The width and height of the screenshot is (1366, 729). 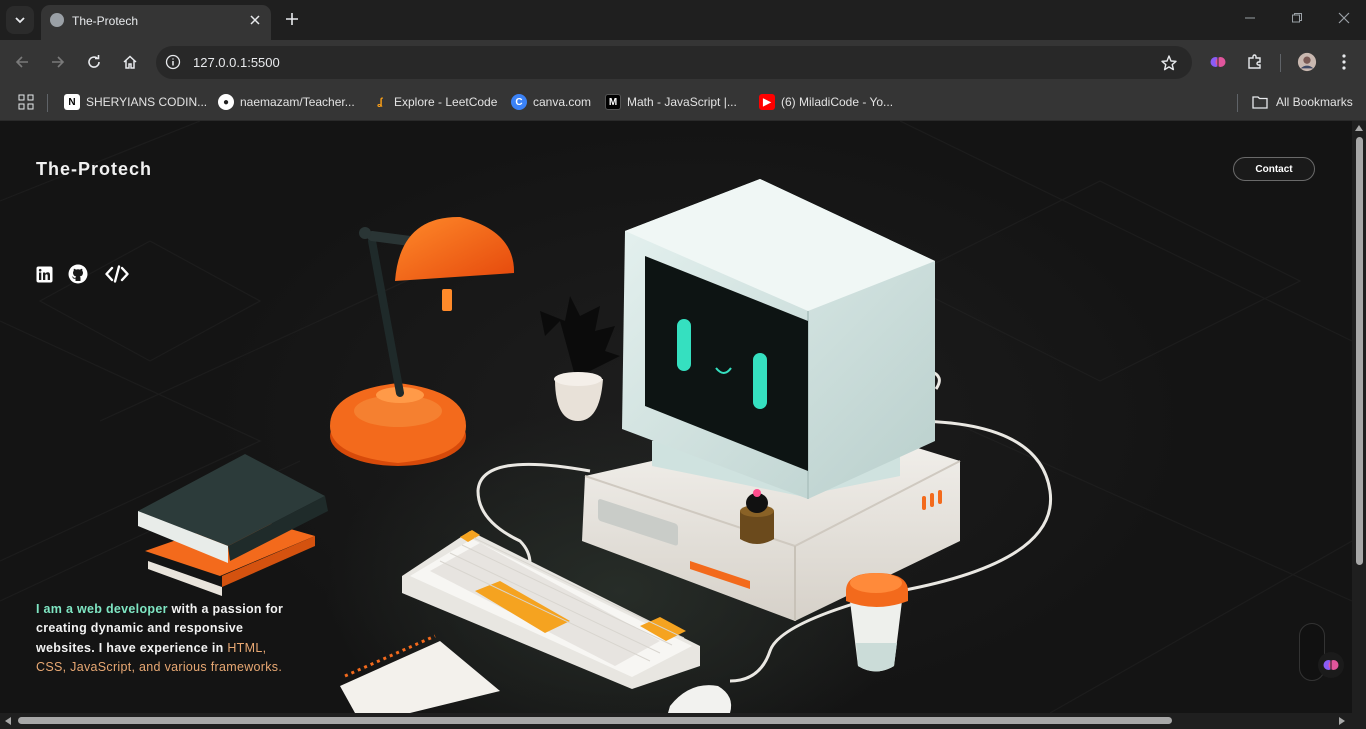 I want to click on bookmark-label: canva.com, so click(x=562, y=102).